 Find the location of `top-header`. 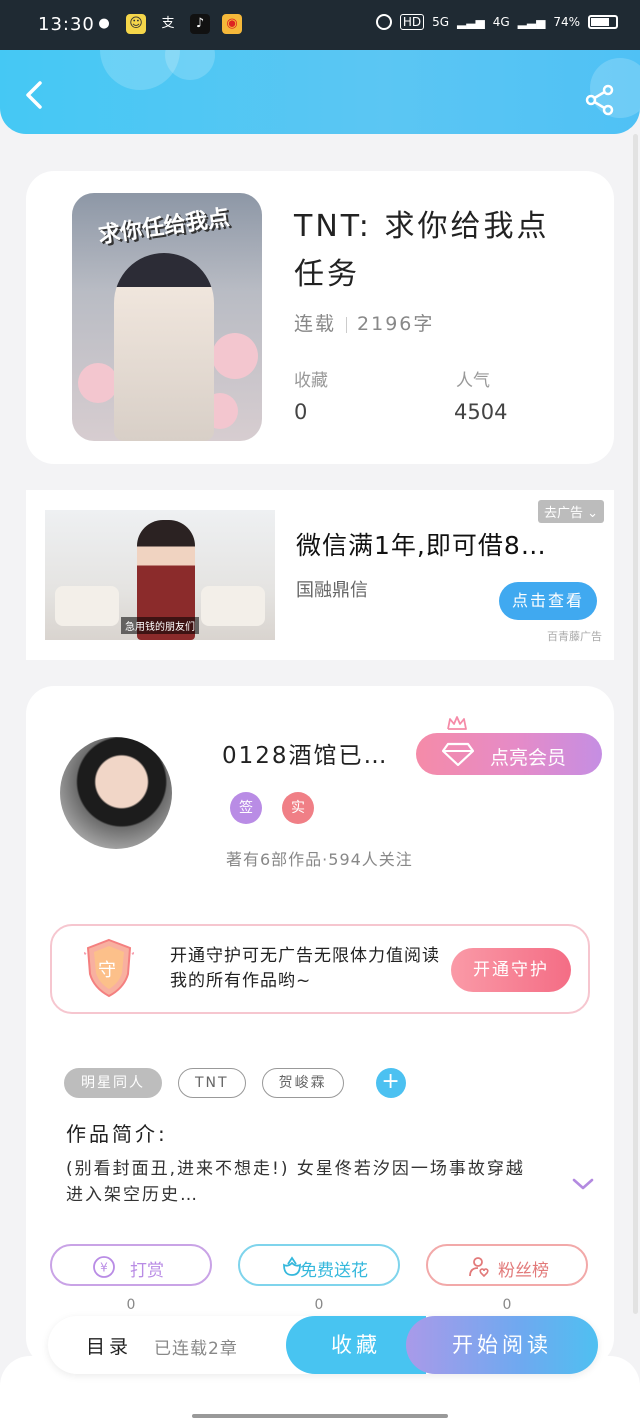

top-header is located at coordinates (320, 92).